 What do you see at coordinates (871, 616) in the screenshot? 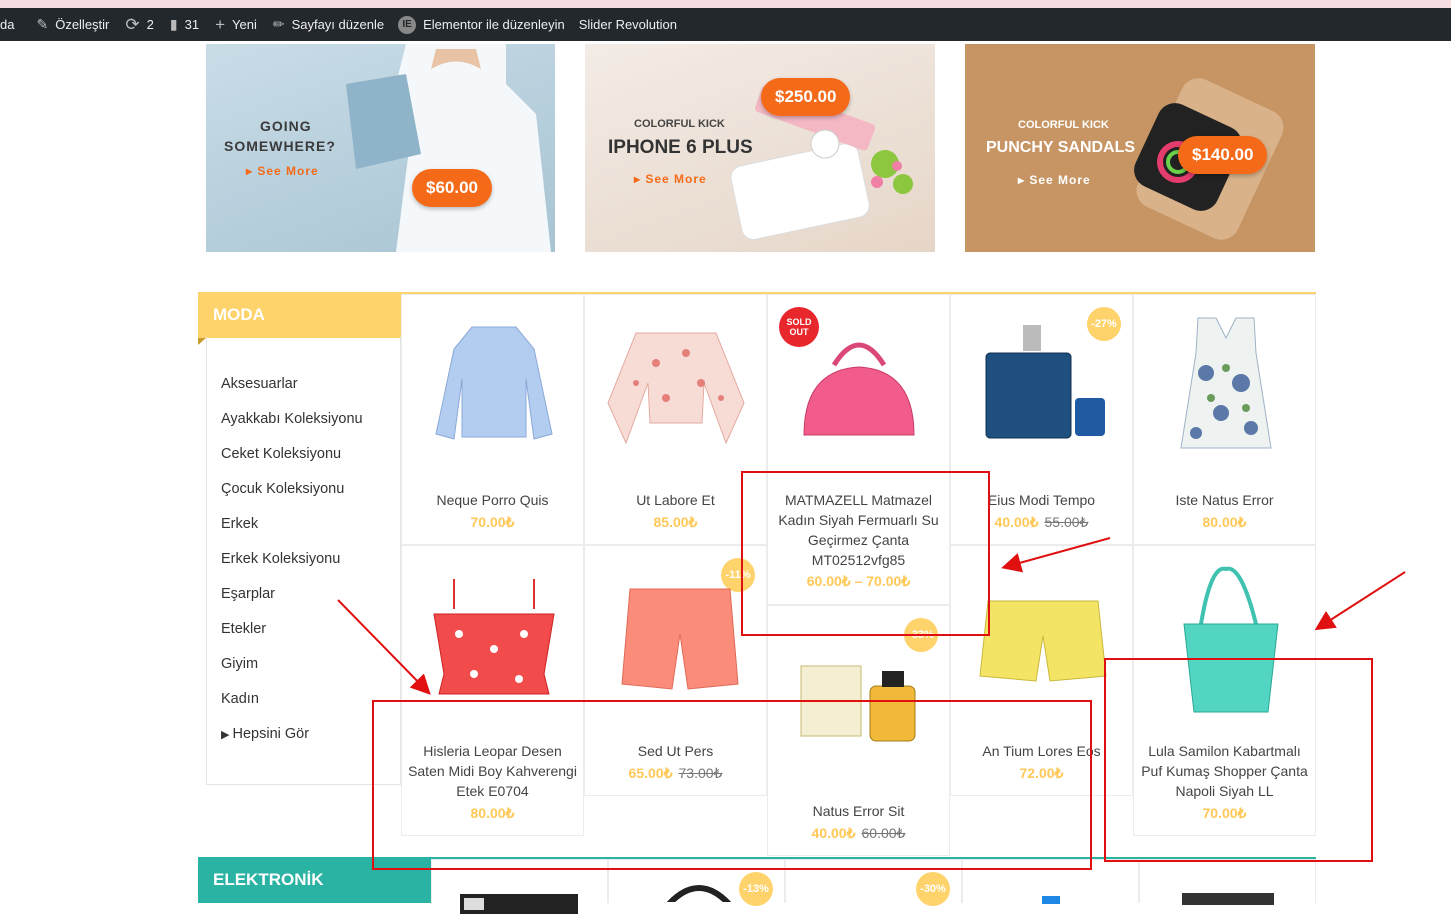
I see `annotation-arrows` at bounding box center [871, 616].